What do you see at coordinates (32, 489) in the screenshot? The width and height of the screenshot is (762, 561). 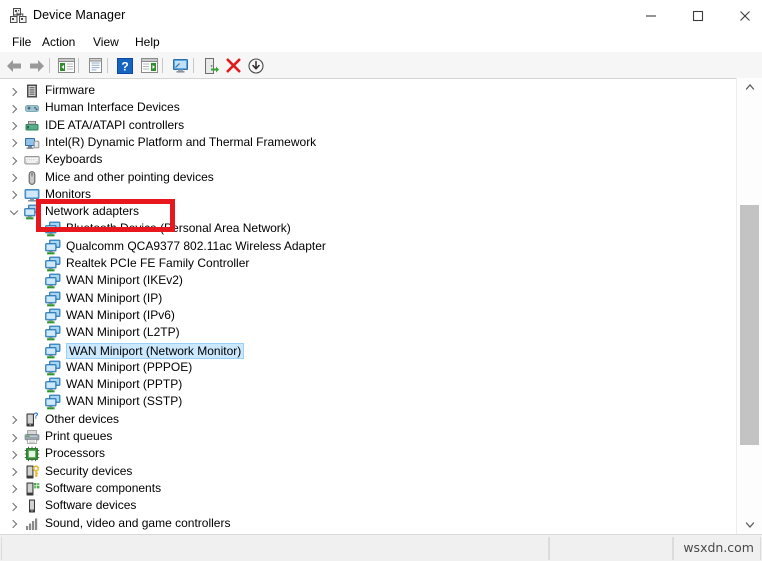 I see `software-component-icon` at bounding box center [32, 489].